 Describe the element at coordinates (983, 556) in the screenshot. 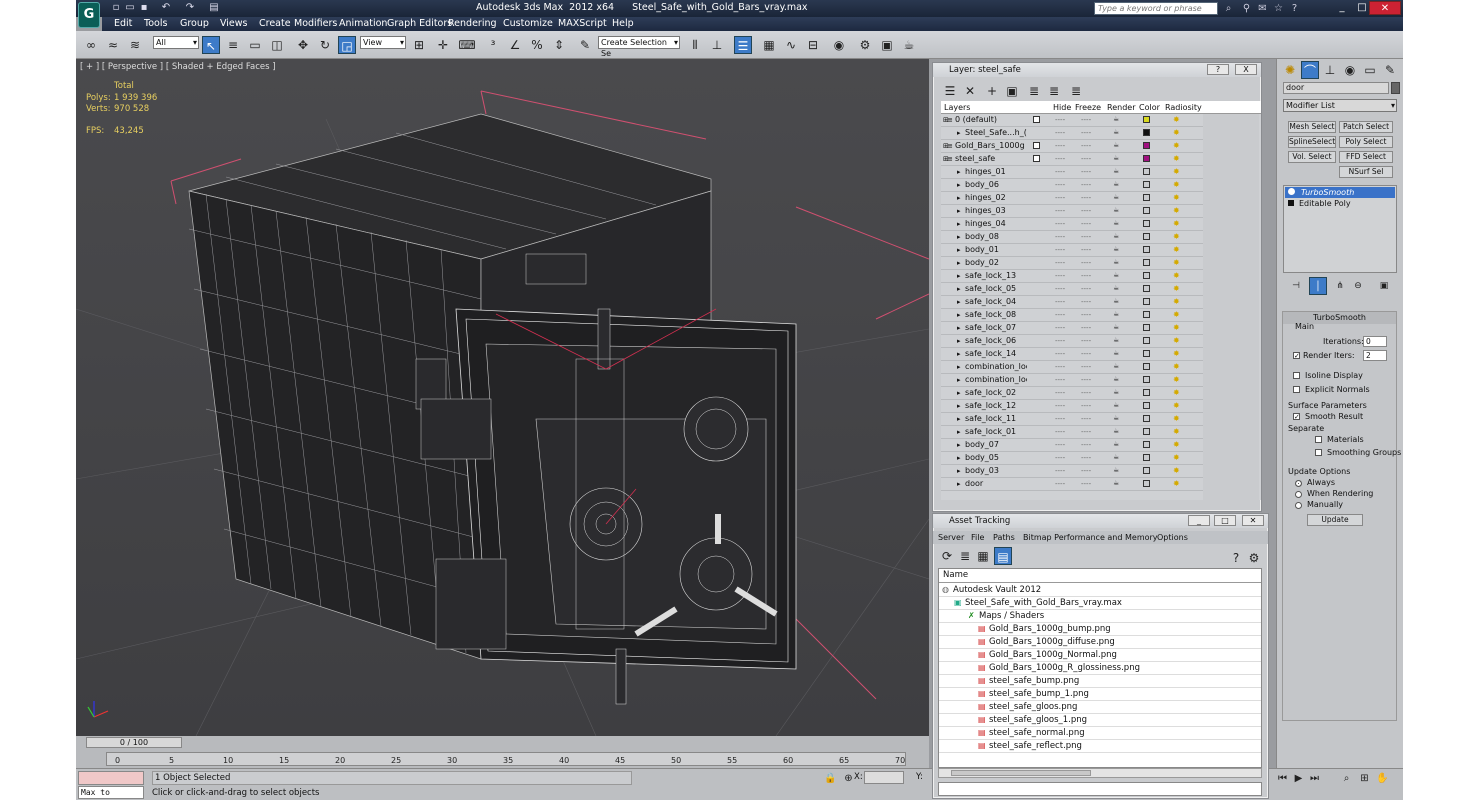

I see `table-view-icon: ▦` at that location.